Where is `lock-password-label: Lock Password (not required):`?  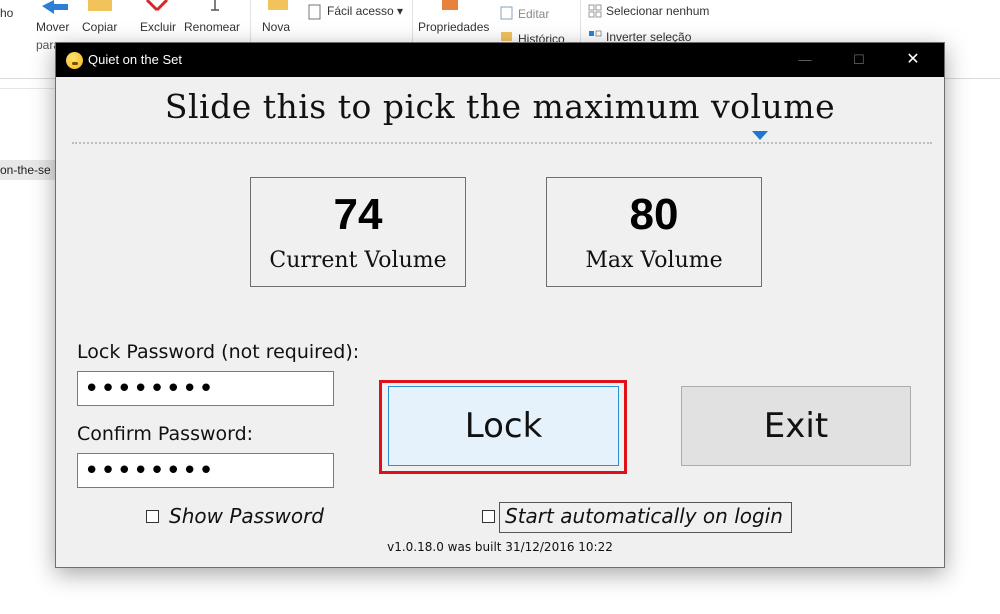 lock-password-label: Lock Password (not required): is located at coordinates (218, 352).